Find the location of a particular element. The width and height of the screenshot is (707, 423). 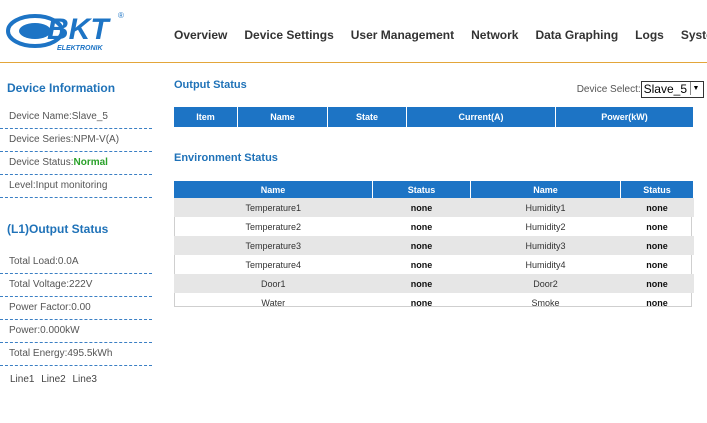

sensor-name: Humidity1 is located at coordinates (545, 207).